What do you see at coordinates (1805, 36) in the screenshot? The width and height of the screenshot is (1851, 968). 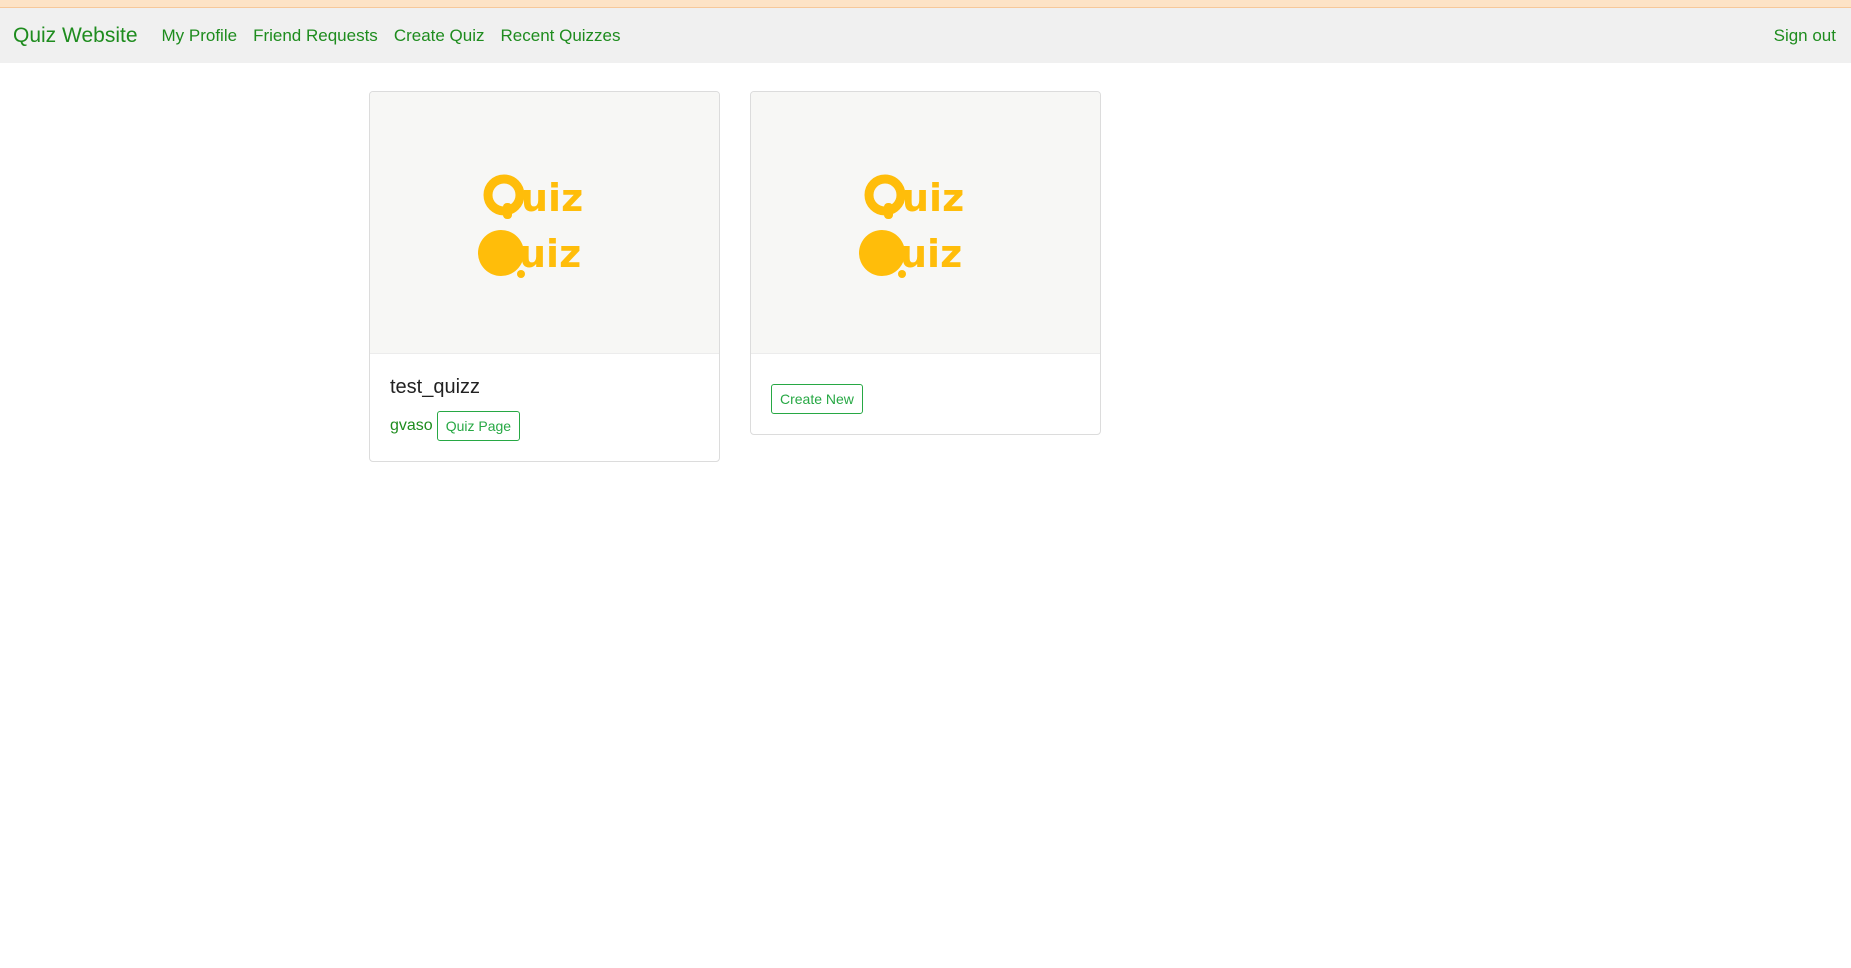 I see `sign-out-link: Sign out` at bounding box center [1805, 36].